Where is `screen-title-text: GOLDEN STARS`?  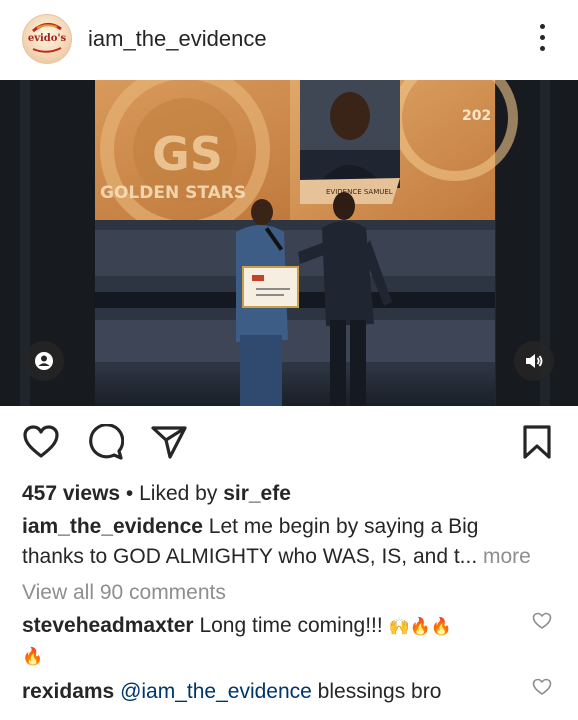 screen-title-text: GOLDEN STARS is located at coordinates (173, 193).